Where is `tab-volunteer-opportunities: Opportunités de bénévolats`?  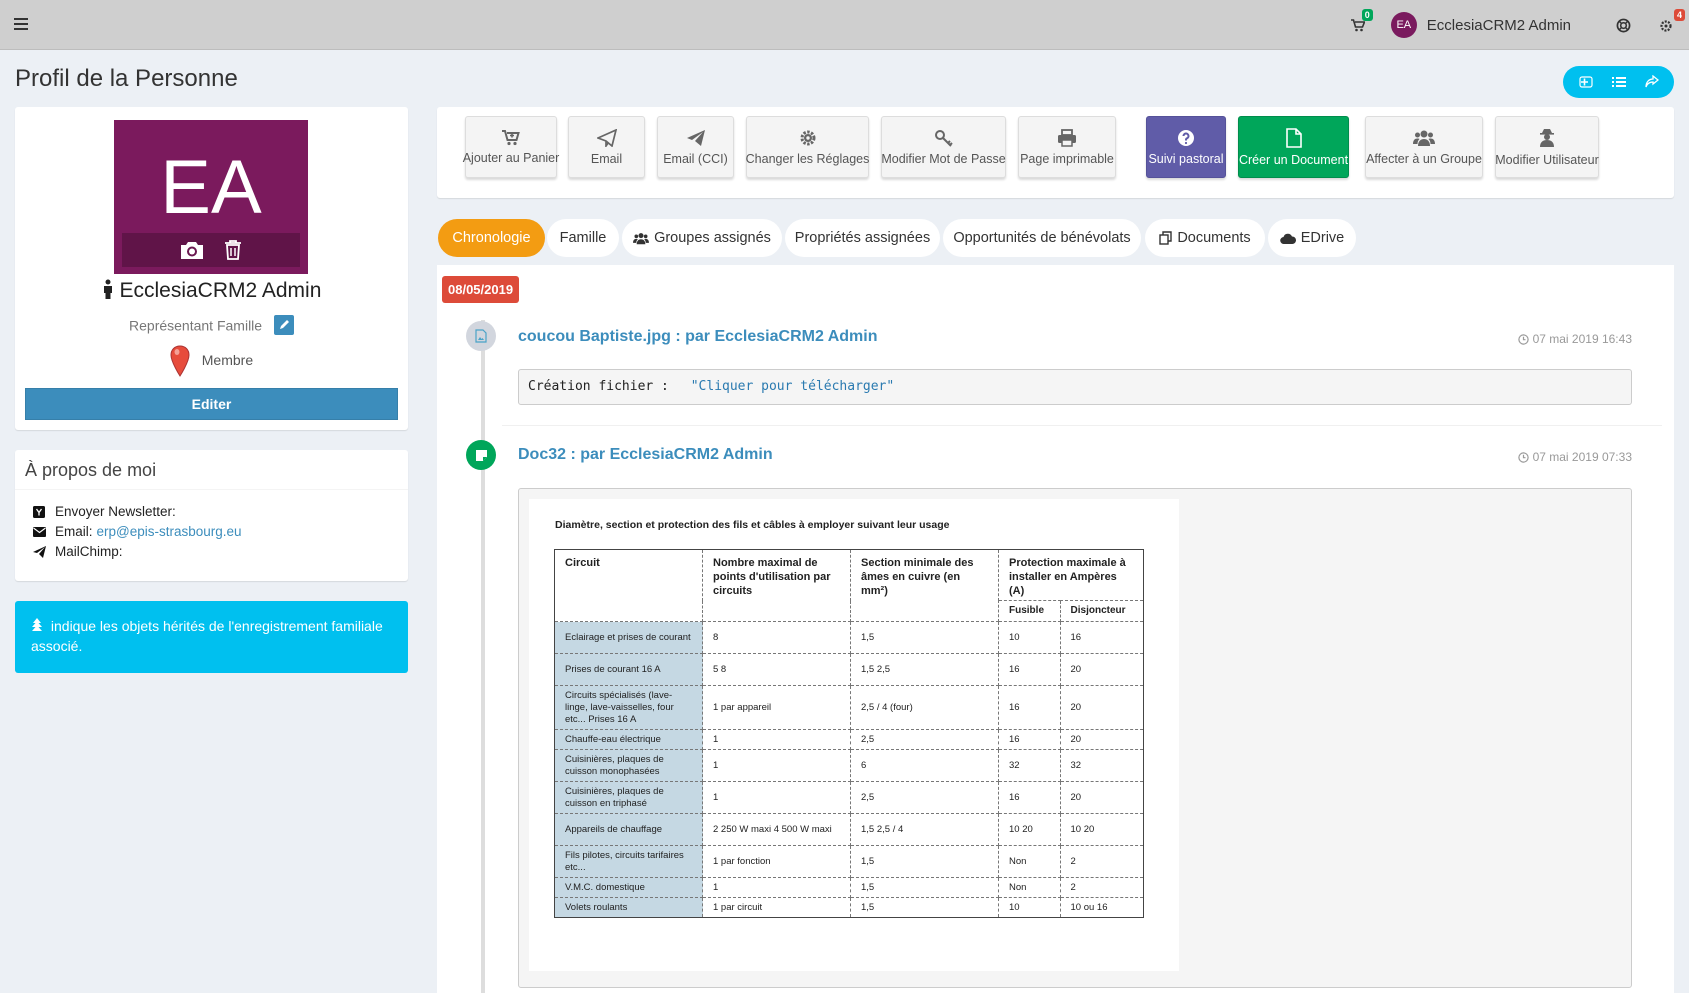 tab-volunteer-opportunities: Opportunités de bénévolats is located at coordinates (1042, 238).